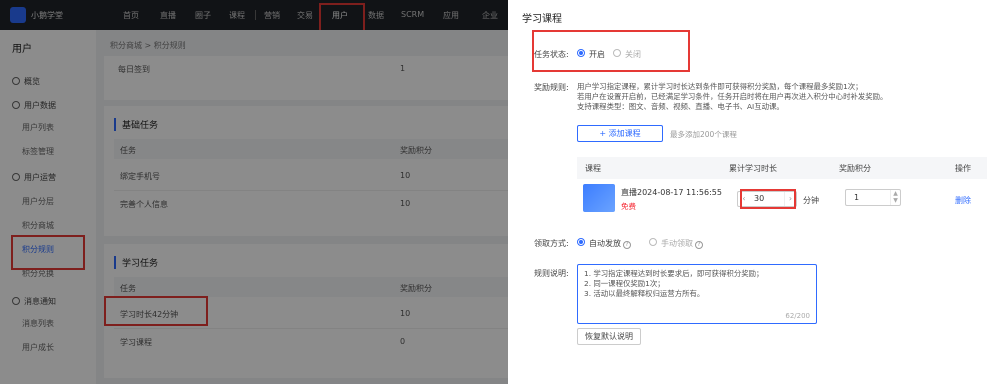 The height and width of the screenshot is (384, 1000). I want to click on claim-manual-option: 手动领取?, so click(682, 243).